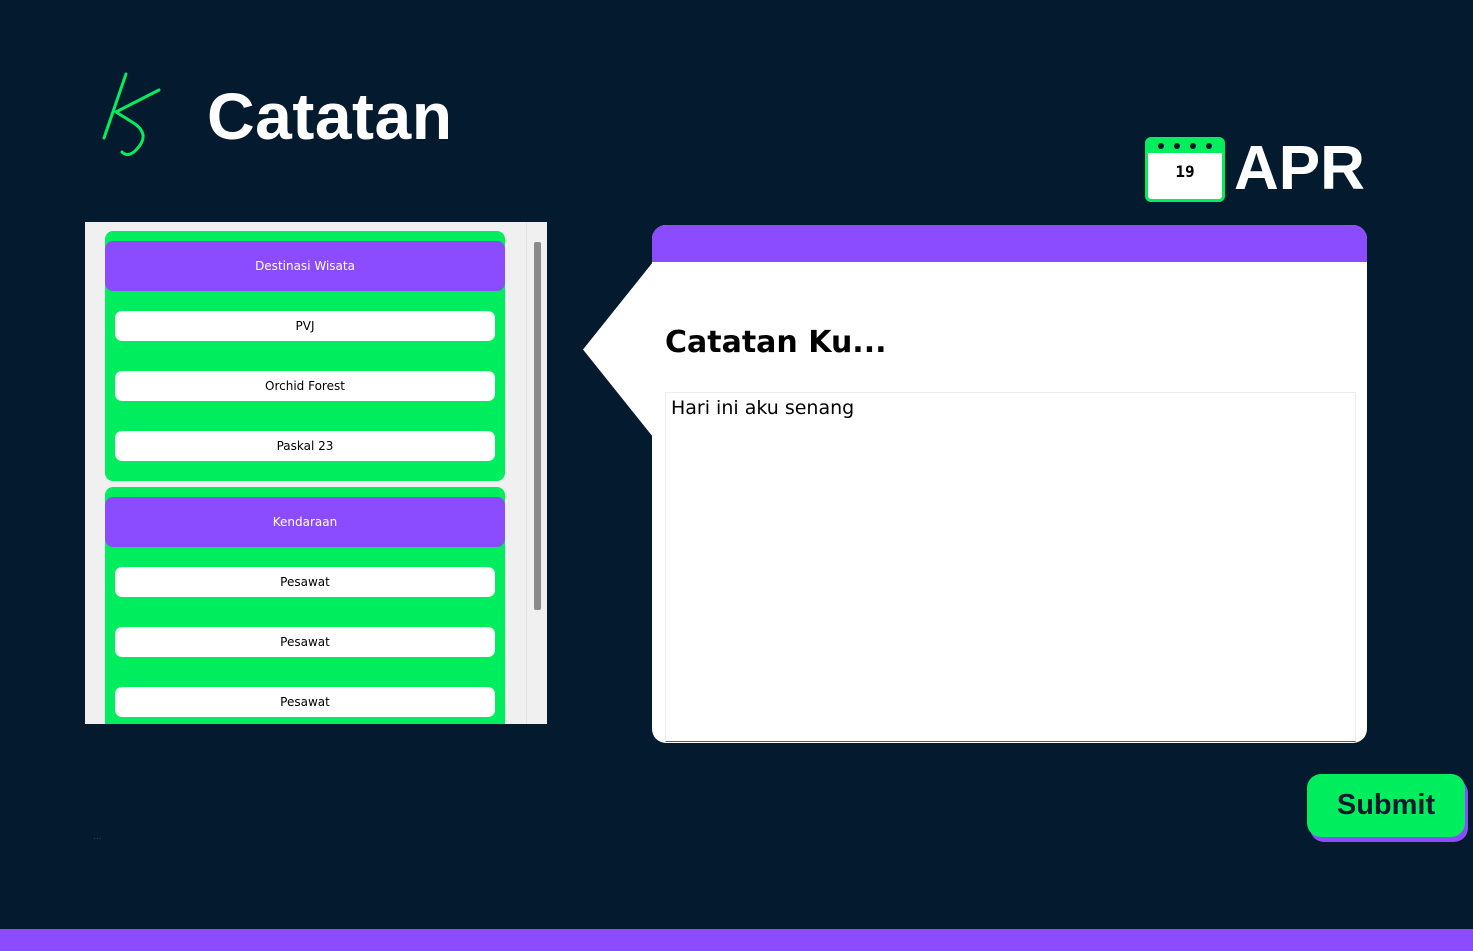  What do you see at coordinates (305, 522) in the screenshot?
I see `group-header: Kendaraan` at bounding box center [305, 522].